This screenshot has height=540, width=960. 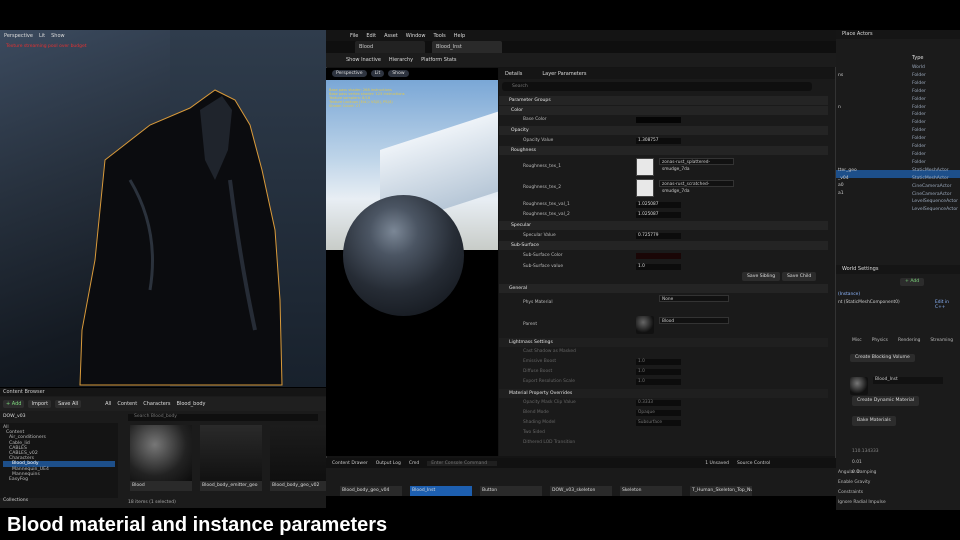 What do you see at coordinates (645, 325) in the screenshot?
I see `parent-thumbnail` at bounding box center [645, 325].